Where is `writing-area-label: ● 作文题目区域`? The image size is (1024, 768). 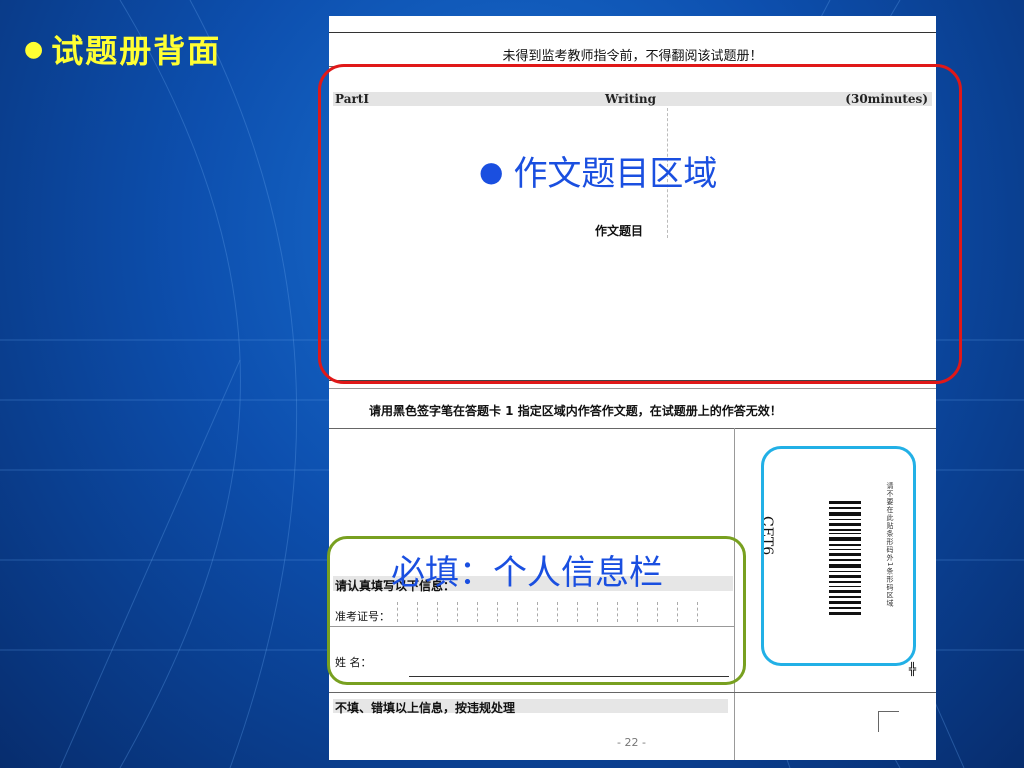
writing-area-label: ● 作文题目区域 is located at coordinates (598, 170).